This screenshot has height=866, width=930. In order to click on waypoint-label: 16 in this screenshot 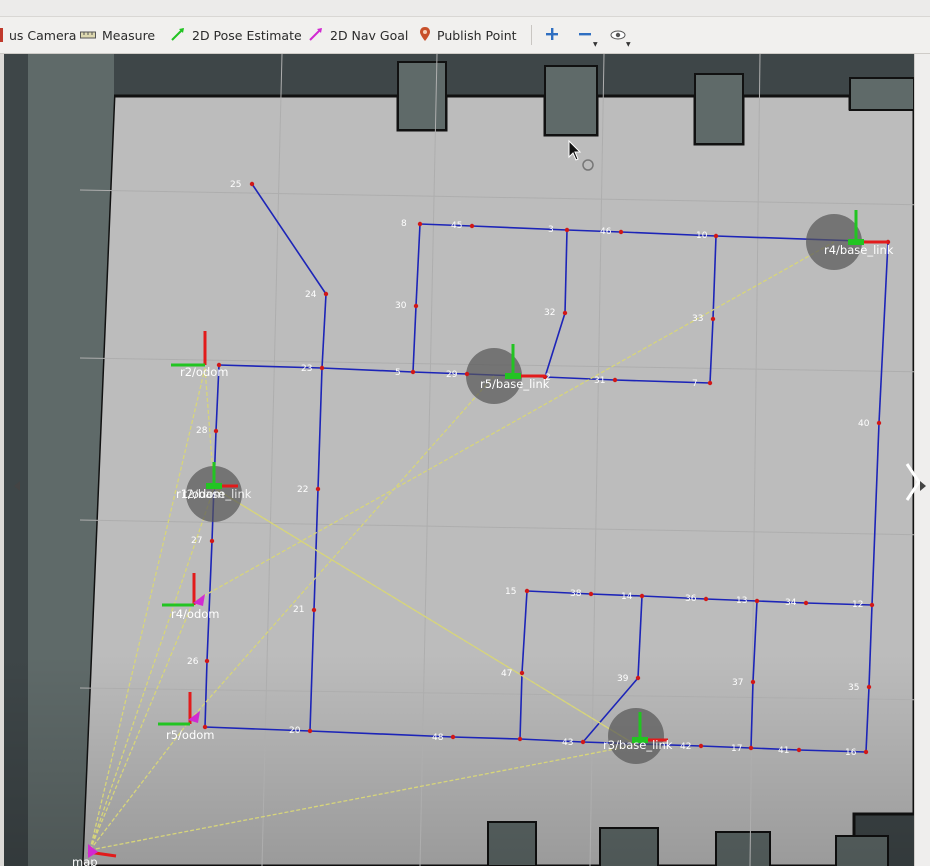, I will do `click(851, 753)`.